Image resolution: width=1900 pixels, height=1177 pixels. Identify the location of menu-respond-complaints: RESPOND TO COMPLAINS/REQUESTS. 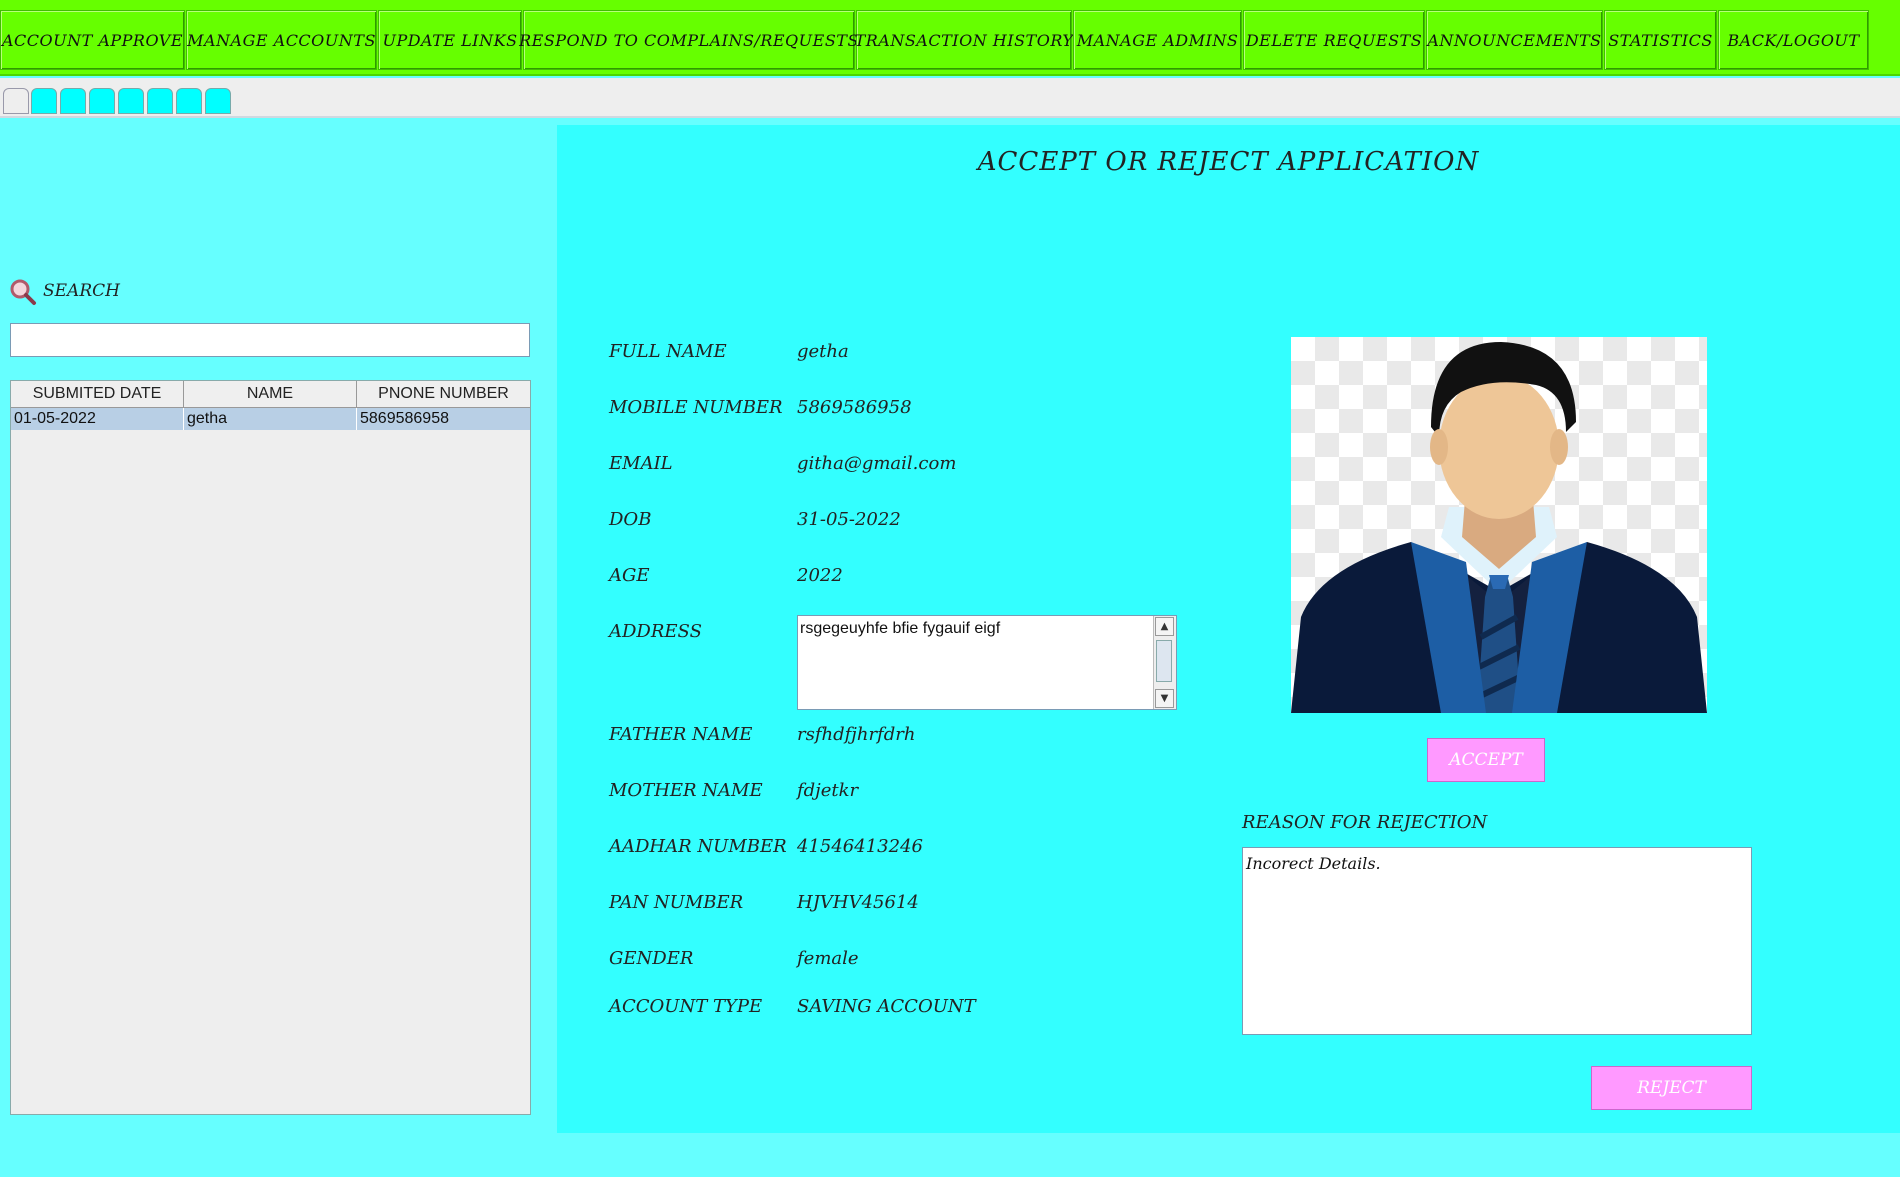
(688, 40).